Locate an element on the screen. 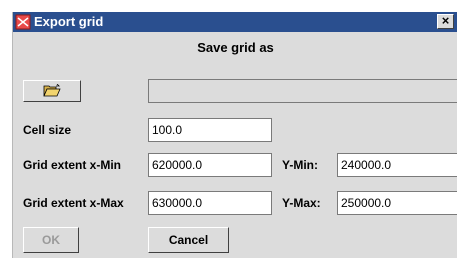  browse-button is located at coordinates (52, 91).